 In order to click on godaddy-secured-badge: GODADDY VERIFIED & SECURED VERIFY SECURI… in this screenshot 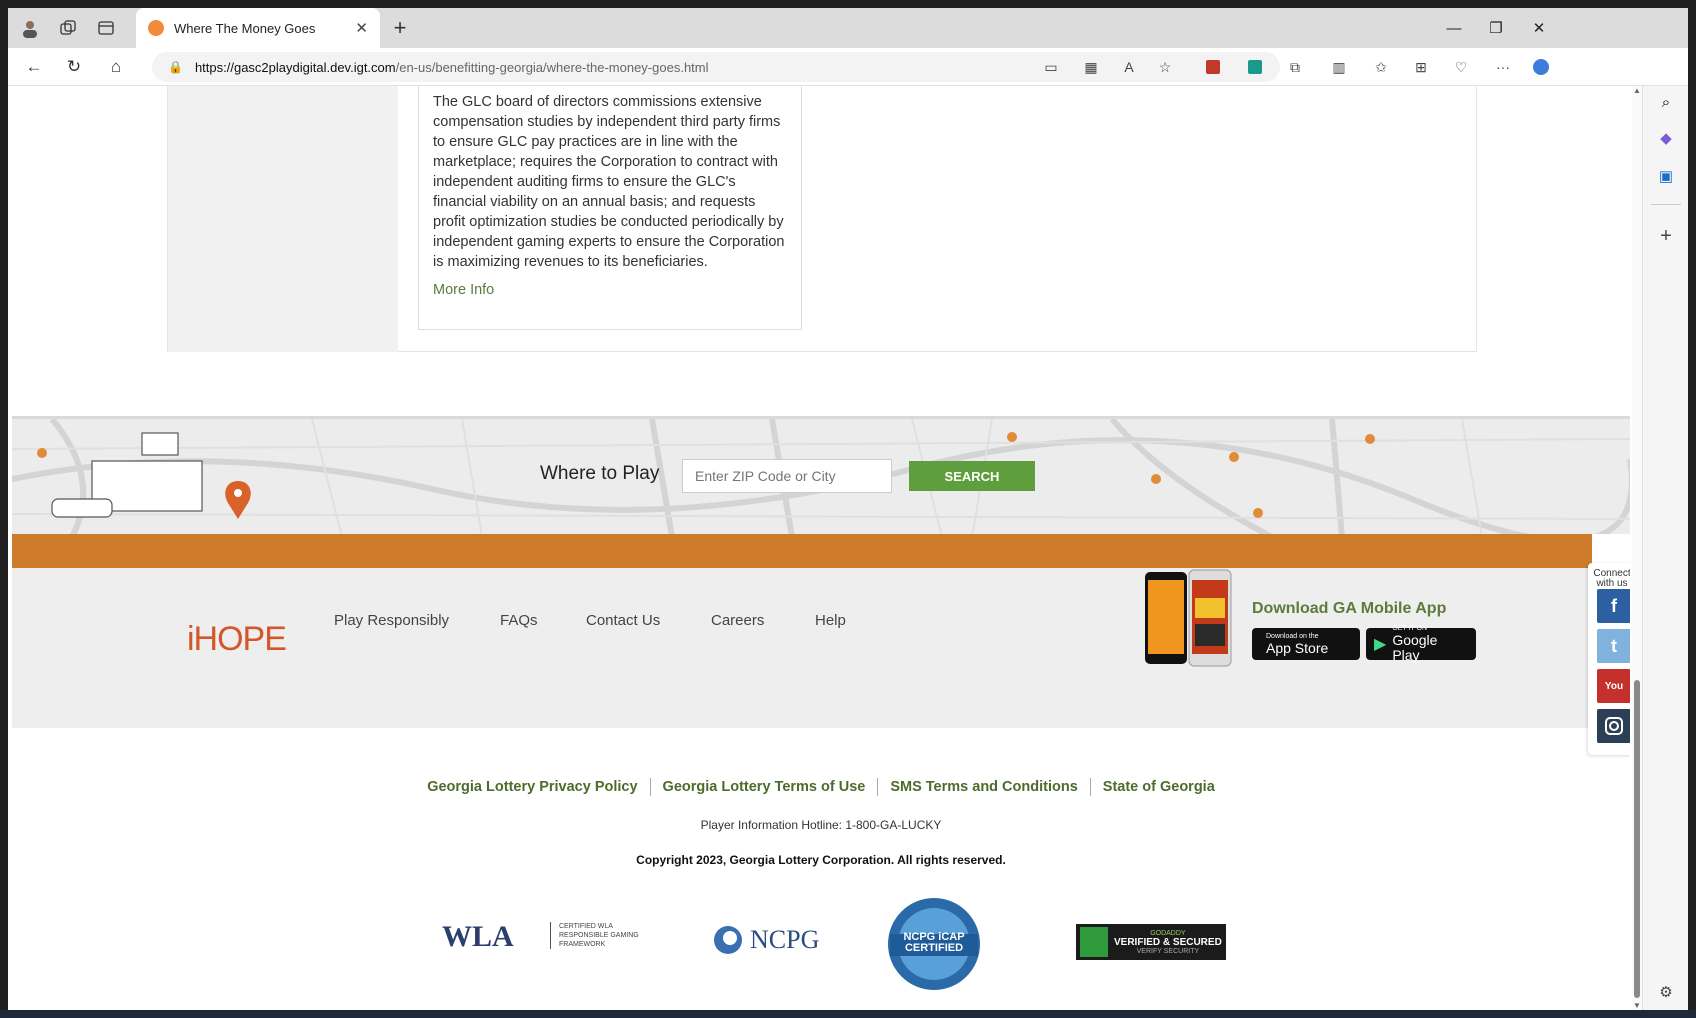, I will do `click(1151, 942)`.